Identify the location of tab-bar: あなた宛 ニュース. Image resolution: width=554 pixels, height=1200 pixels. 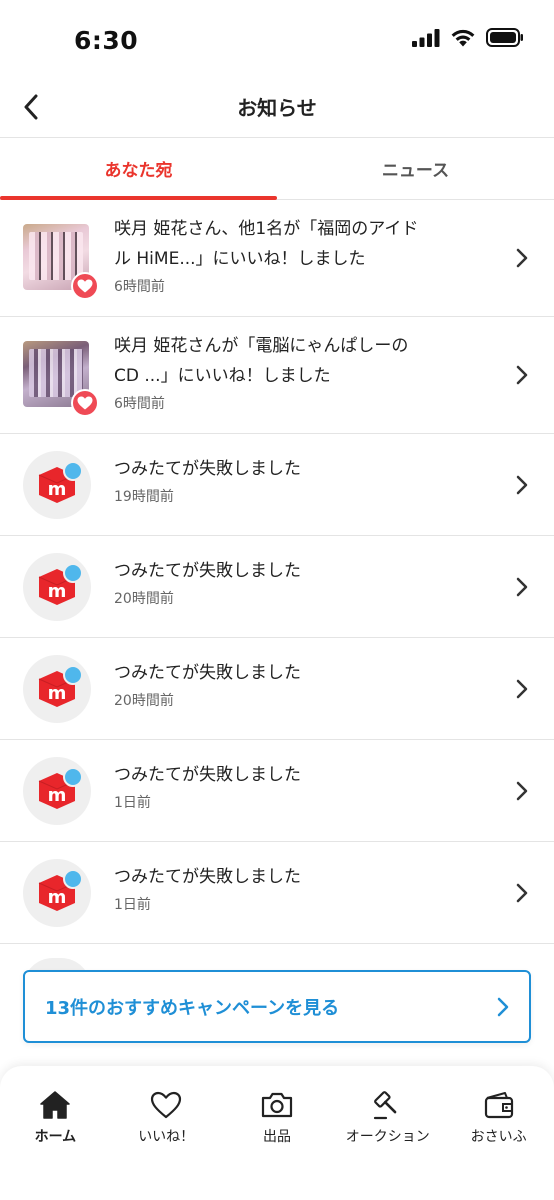
(277, 169).